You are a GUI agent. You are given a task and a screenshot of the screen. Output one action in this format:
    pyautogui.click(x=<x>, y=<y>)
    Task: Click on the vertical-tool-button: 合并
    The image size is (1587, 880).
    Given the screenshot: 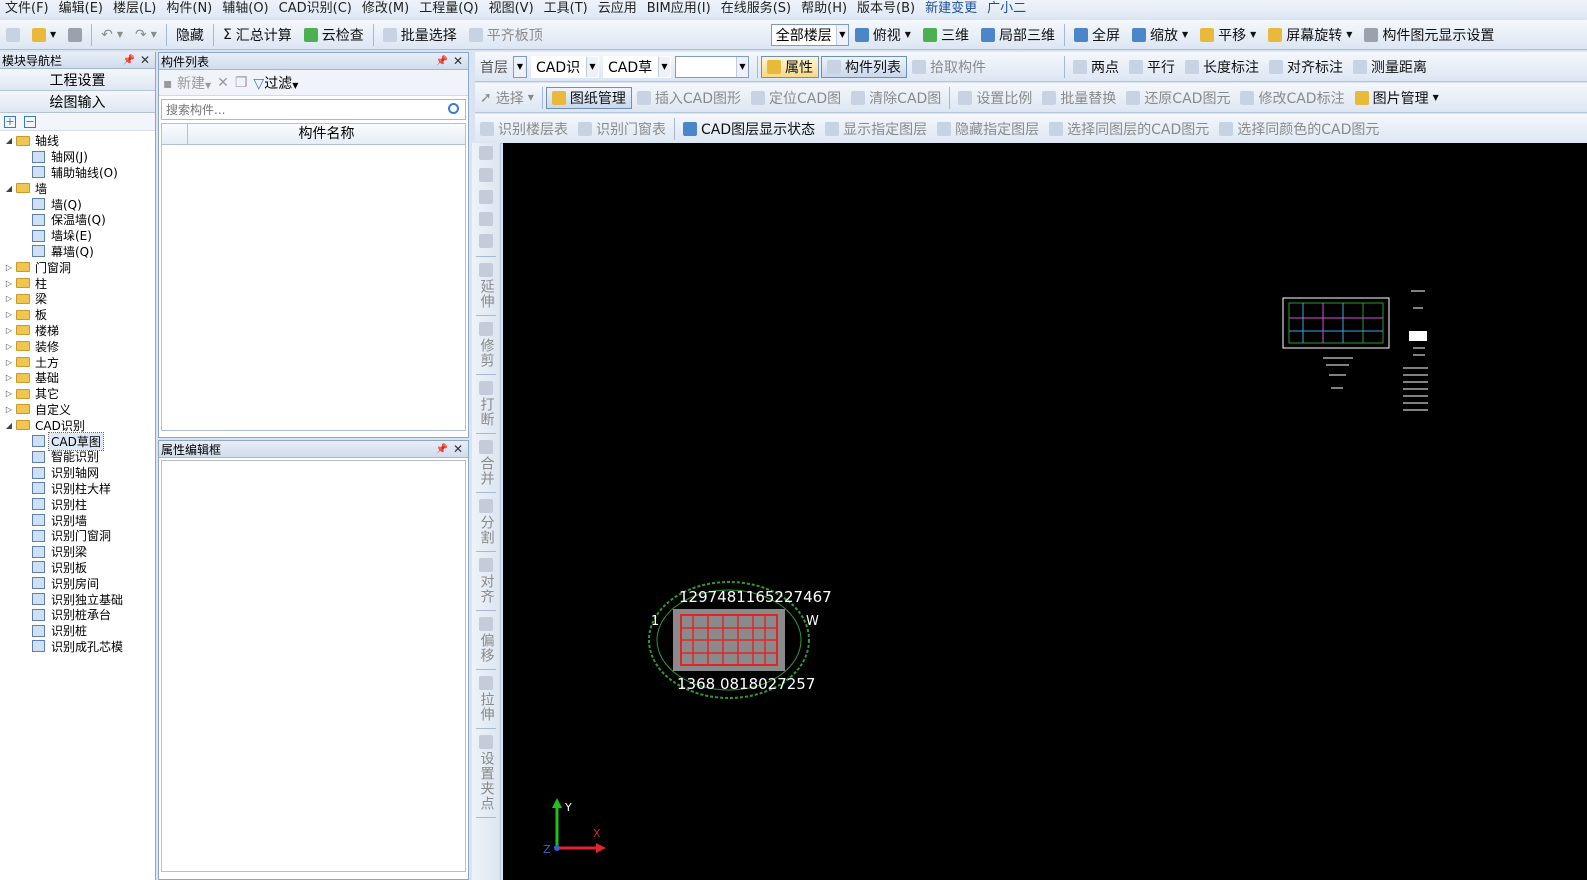 What is the action you would take?
    pyautogui.click(x=487, y=463)
    